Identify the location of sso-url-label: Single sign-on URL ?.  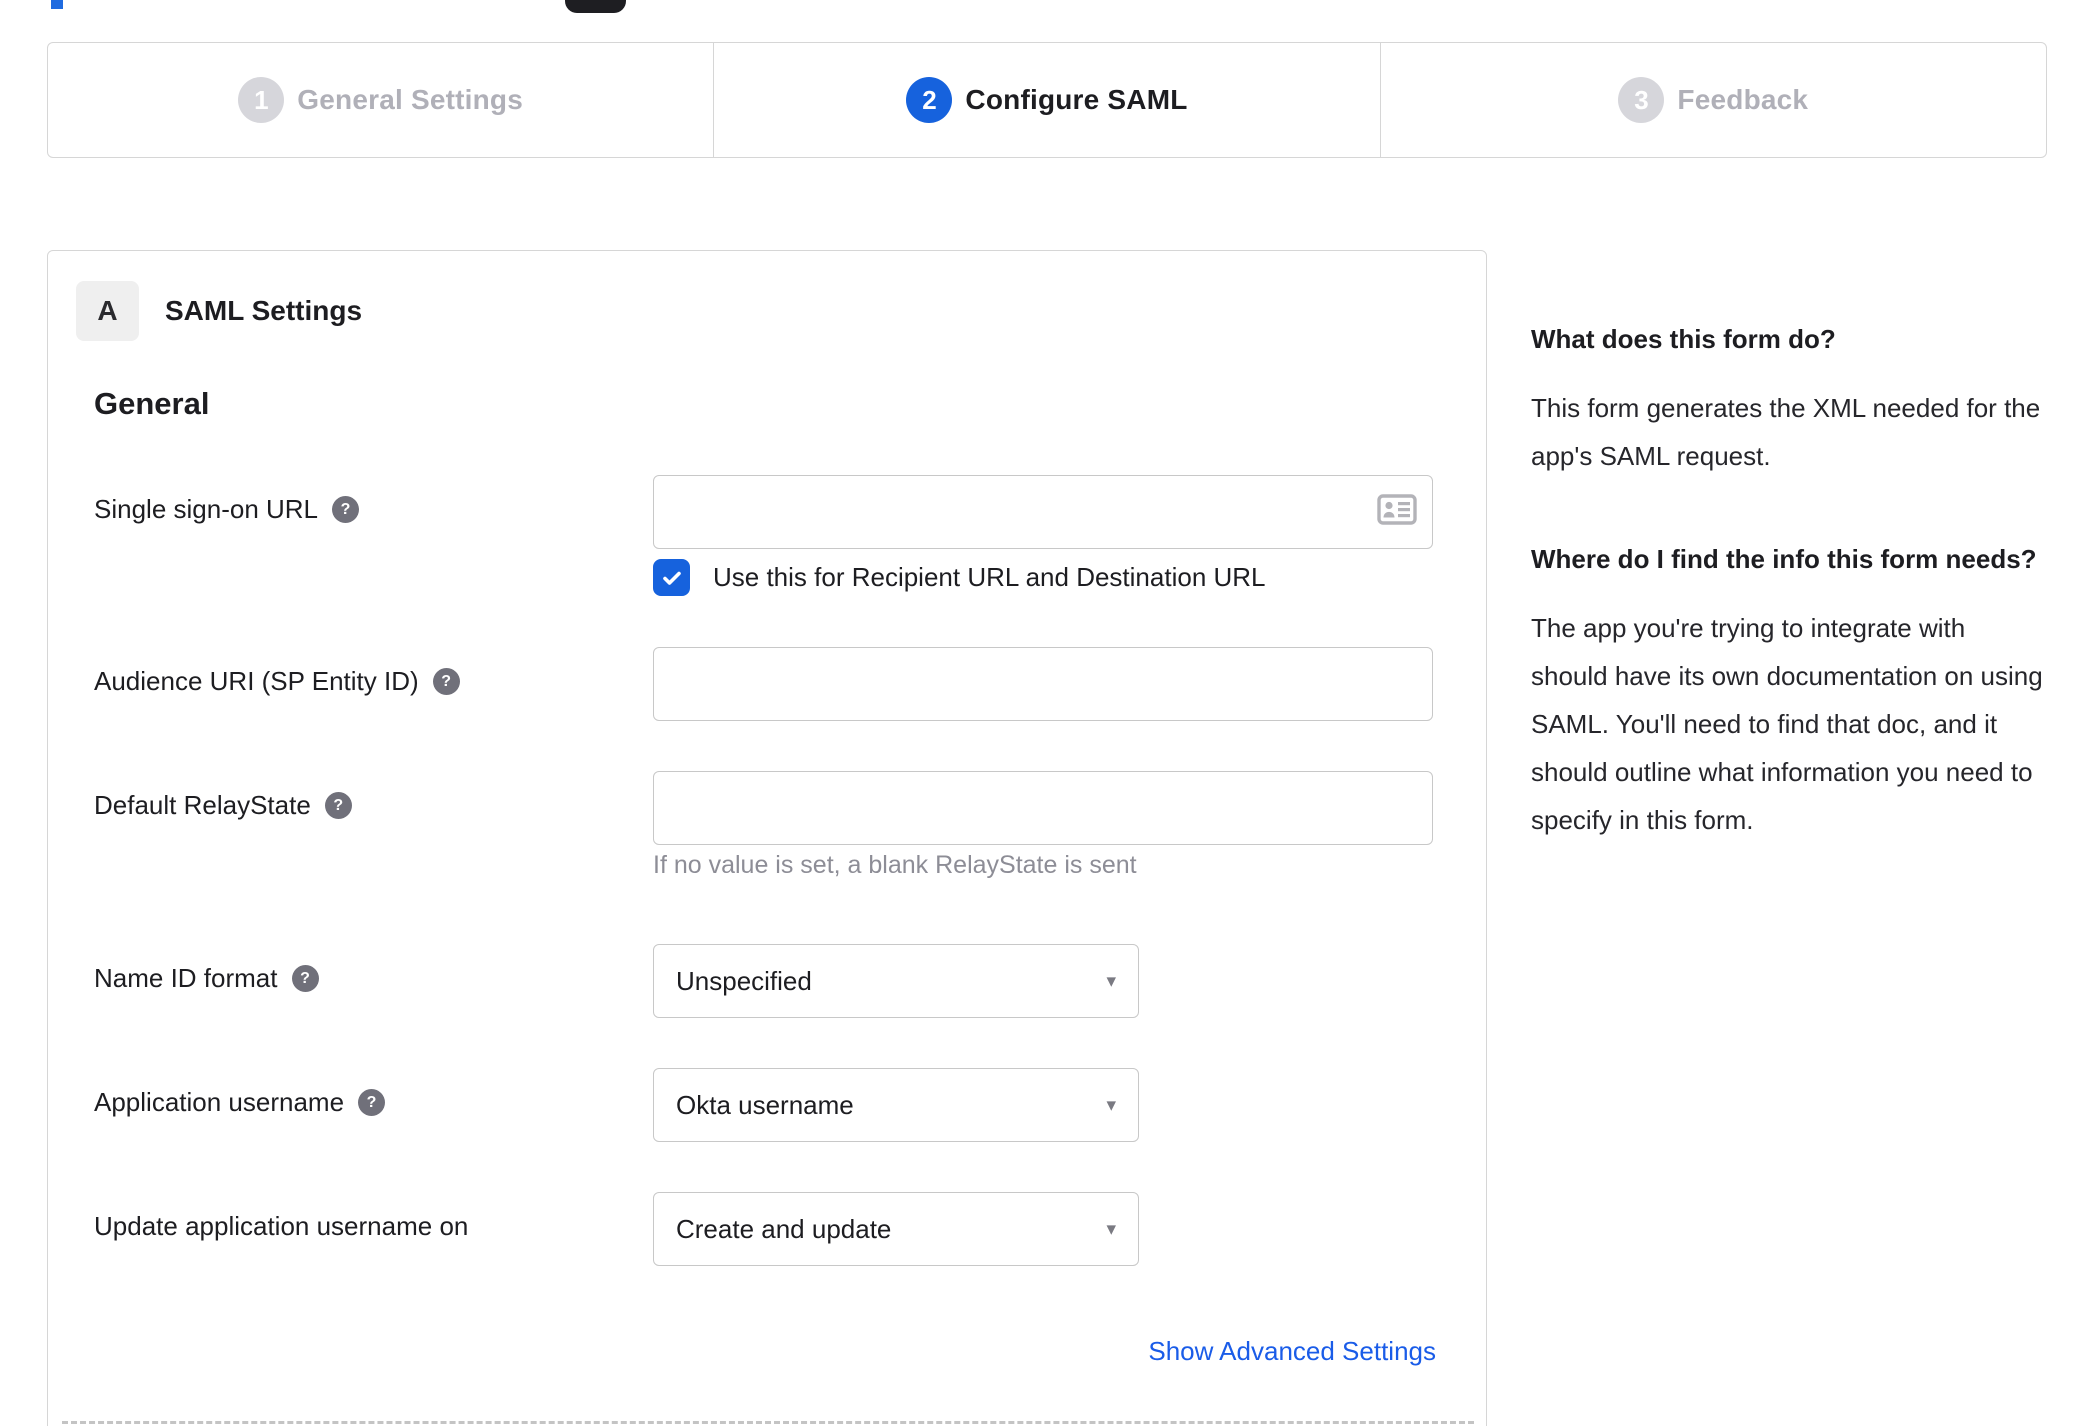
(227, 509).